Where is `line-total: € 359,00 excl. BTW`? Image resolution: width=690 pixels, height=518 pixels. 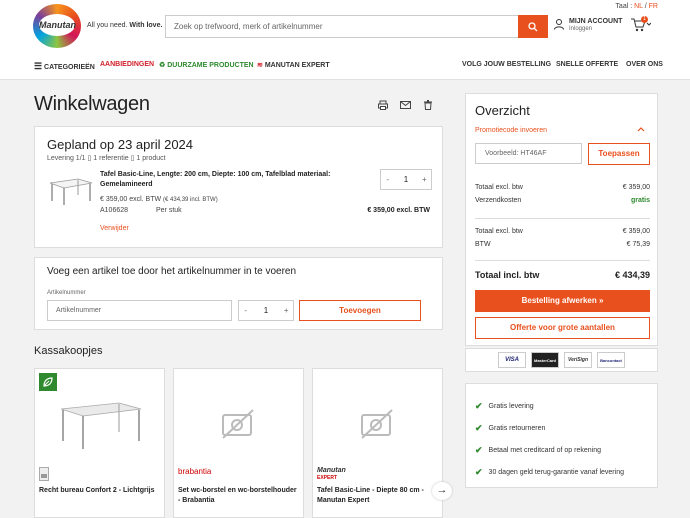 line-total: € 359,00 excl. BTW is located at coordinates (398, 210).